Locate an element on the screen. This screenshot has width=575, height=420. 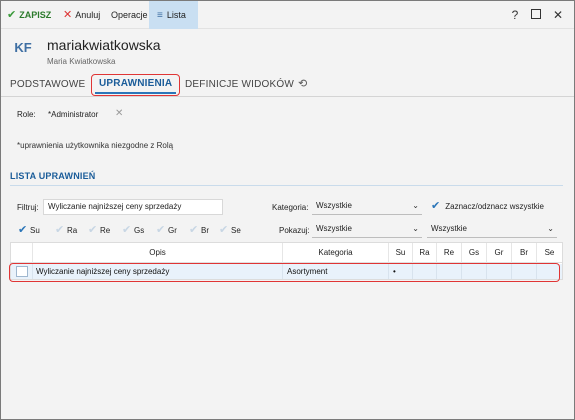
role-label: Role: is located at coordinates (26, 114).